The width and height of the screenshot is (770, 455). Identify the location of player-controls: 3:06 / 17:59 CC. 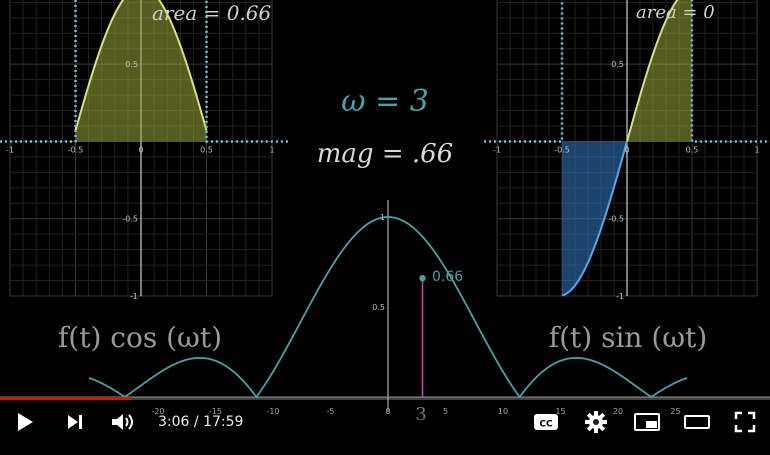
(385, 423).